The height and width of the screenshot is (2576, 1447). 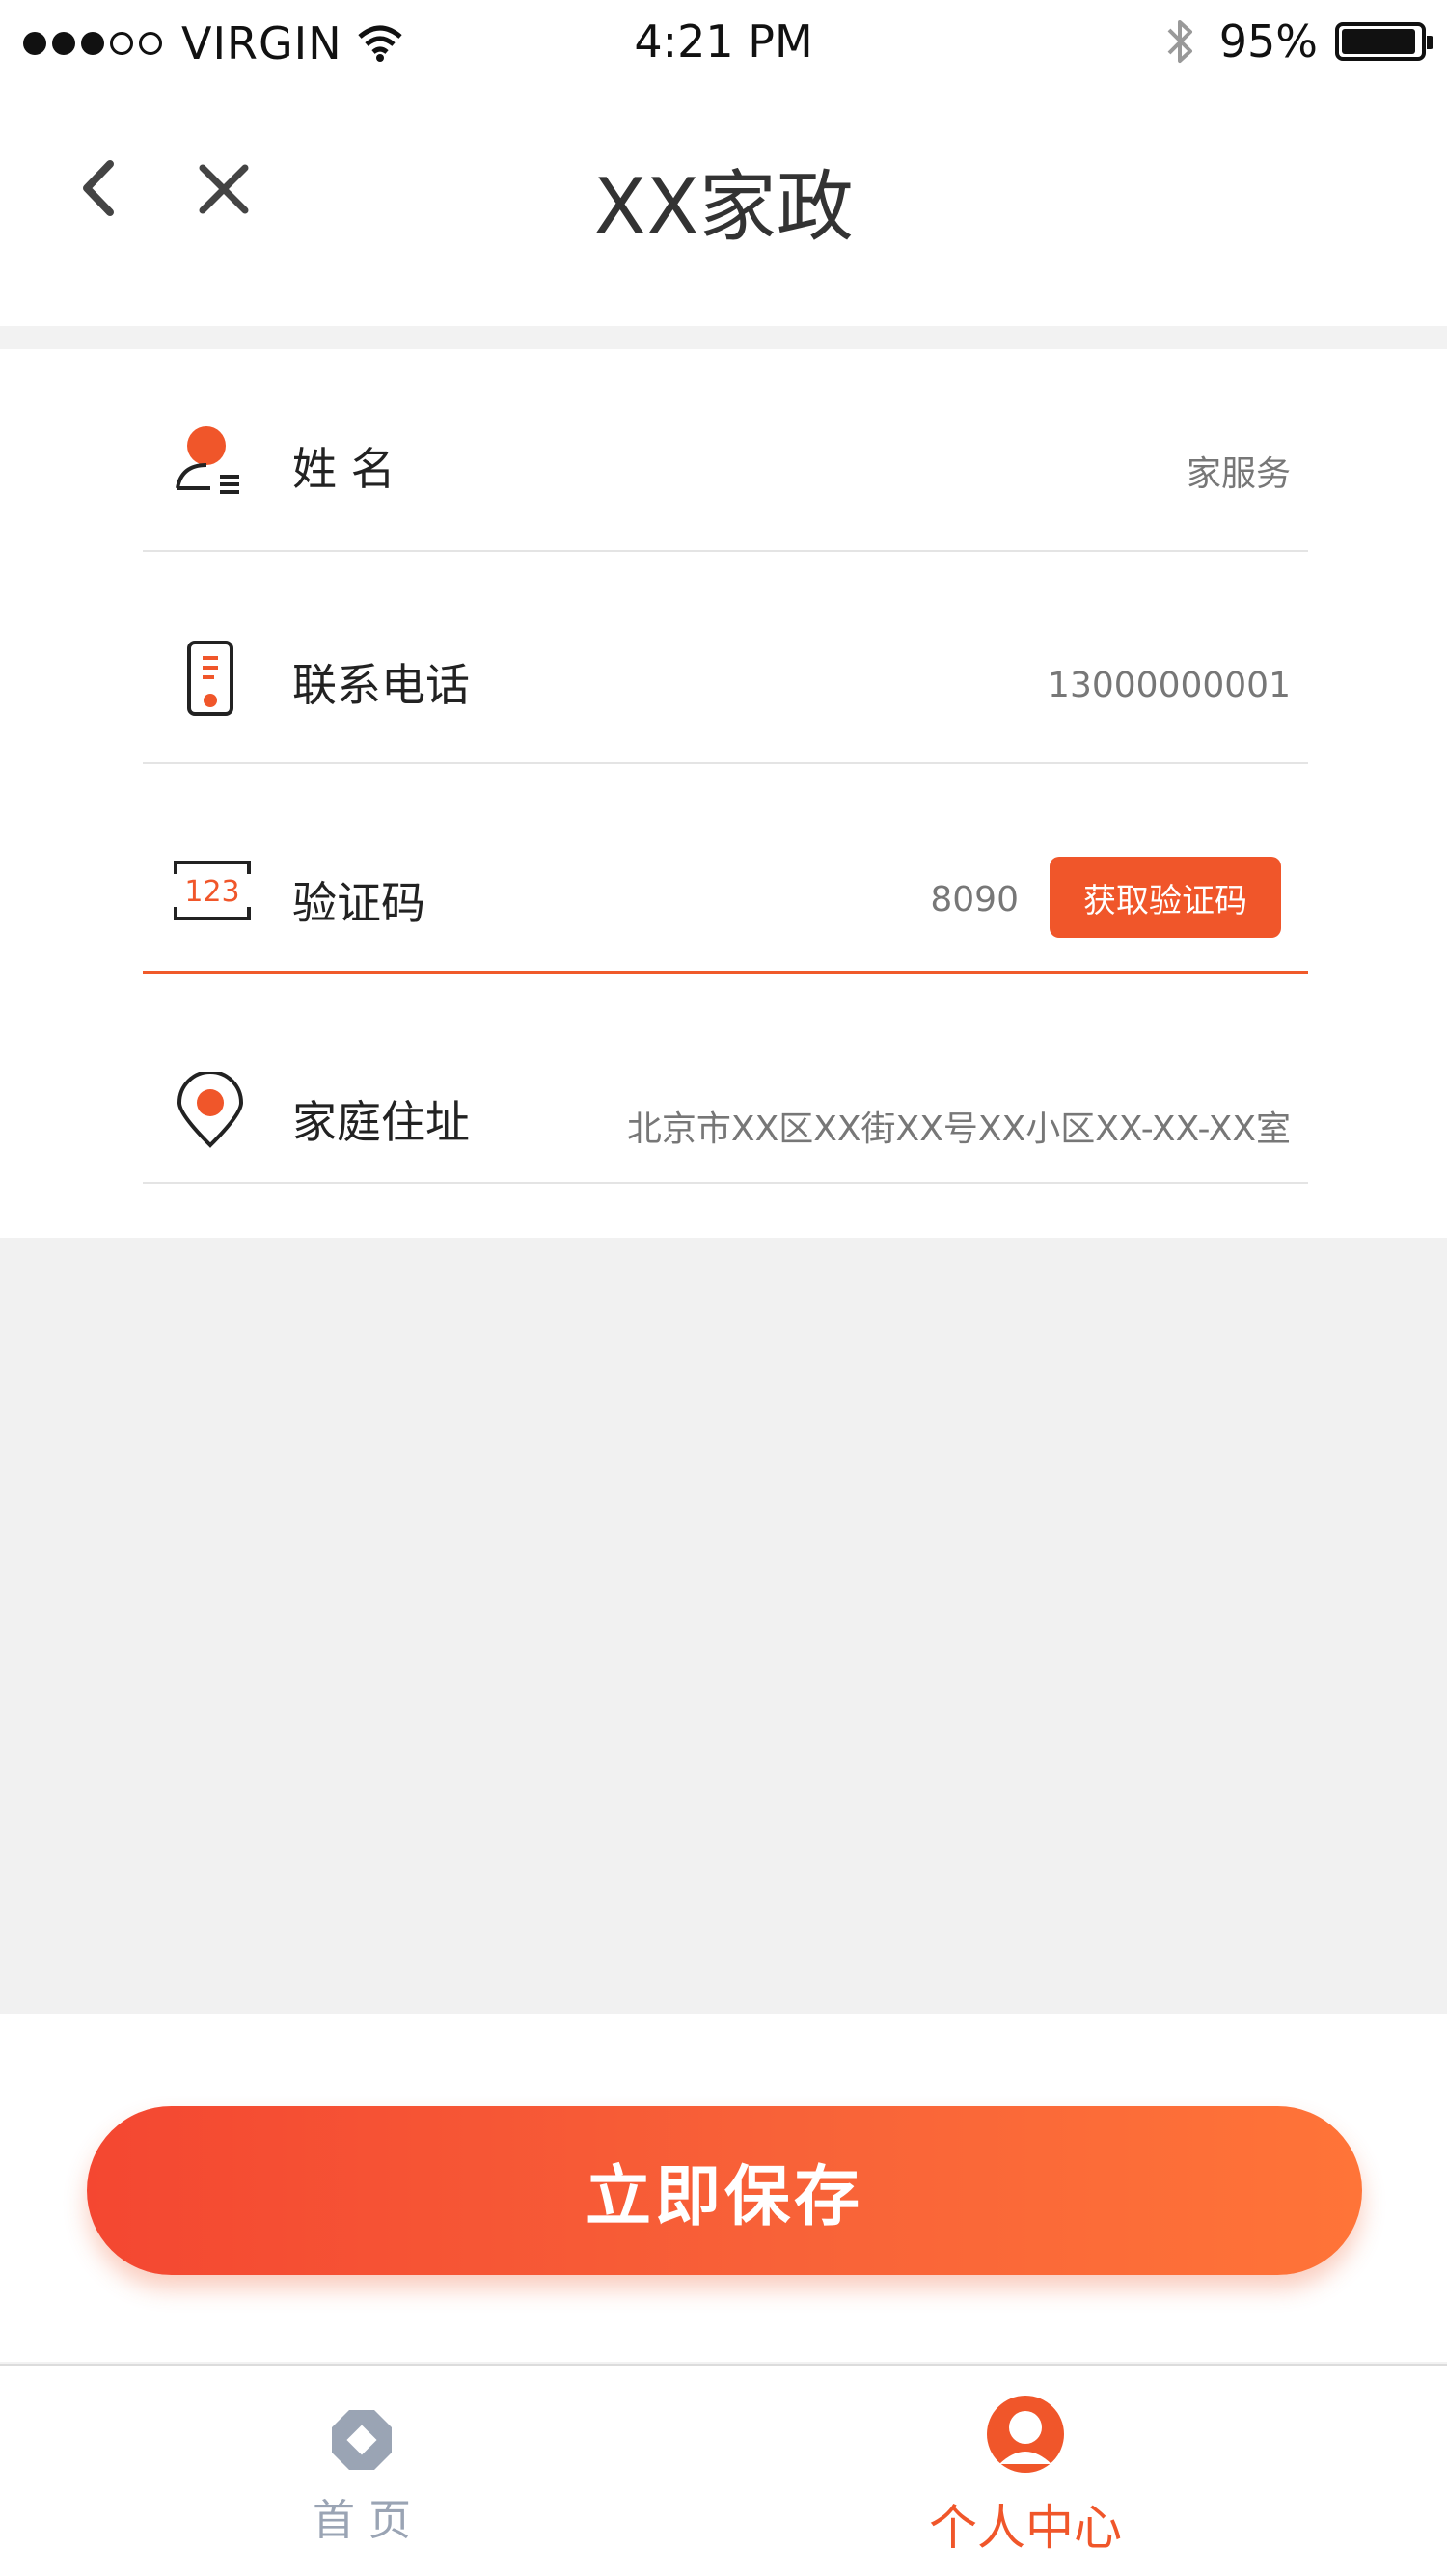 What do you see at coordinates (725, 897) in the screenshot?
I see `code-row: 123 验证码 8090 获取验证码` at bounding box center [725, 897].